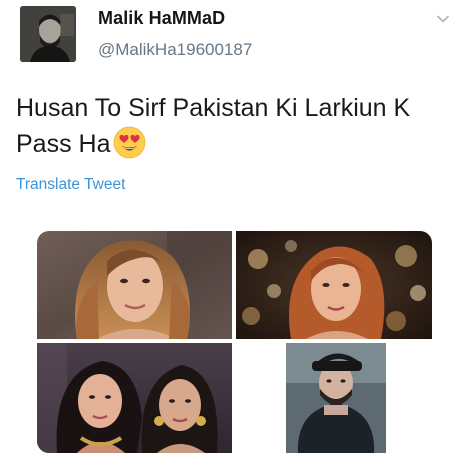 The width and height of the screenshot is (450, 473). Describe the element at coordinates (129, 142) in the screenshot. I see `heart-eyes-emoji-icon` at that location.